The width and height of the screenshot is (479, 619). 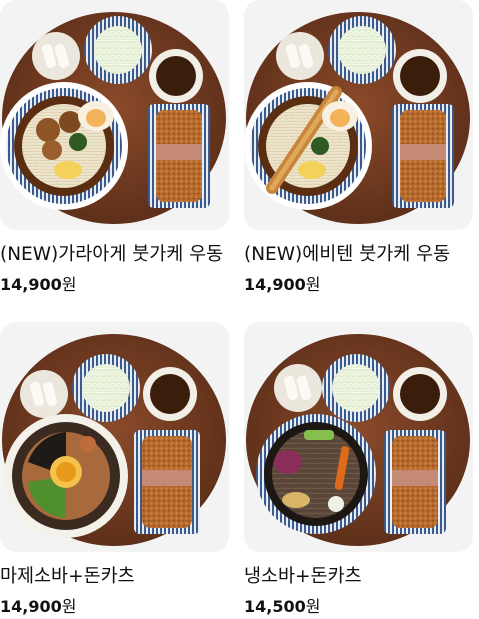 What do you see at coordinates (275, 606) in the screenshot?
I see `price-value: 14,500` at bounding box center [275, 606].